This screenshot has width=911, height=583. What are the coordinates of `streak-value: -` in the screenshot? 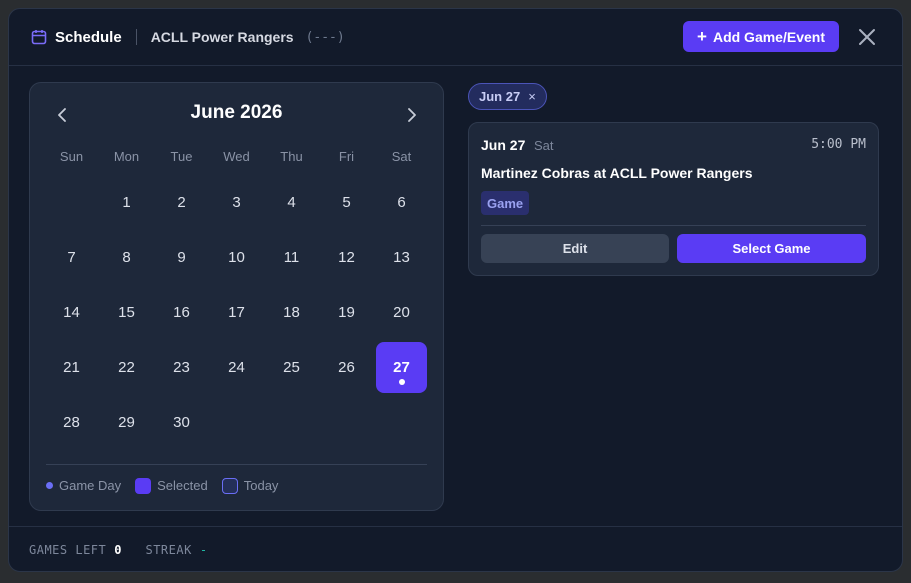 It's located at (203, 550).